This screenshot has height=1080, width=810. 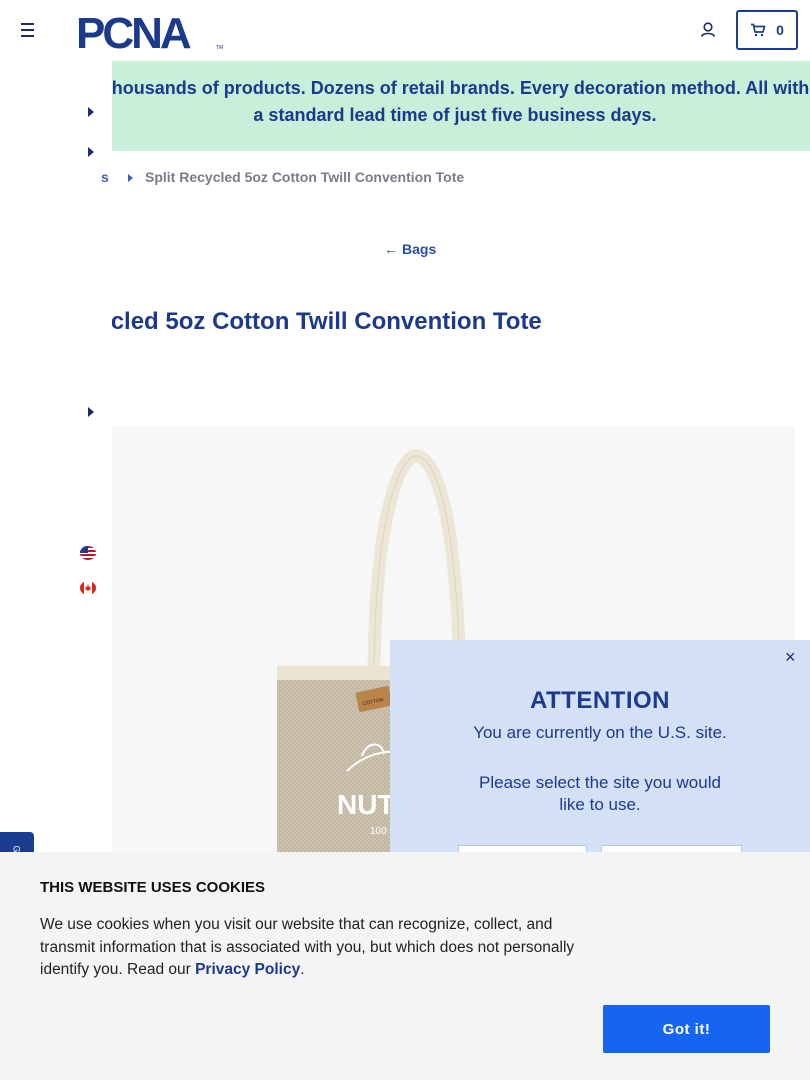 I want to click on us-flag-icon, so click(x=88, y=553).